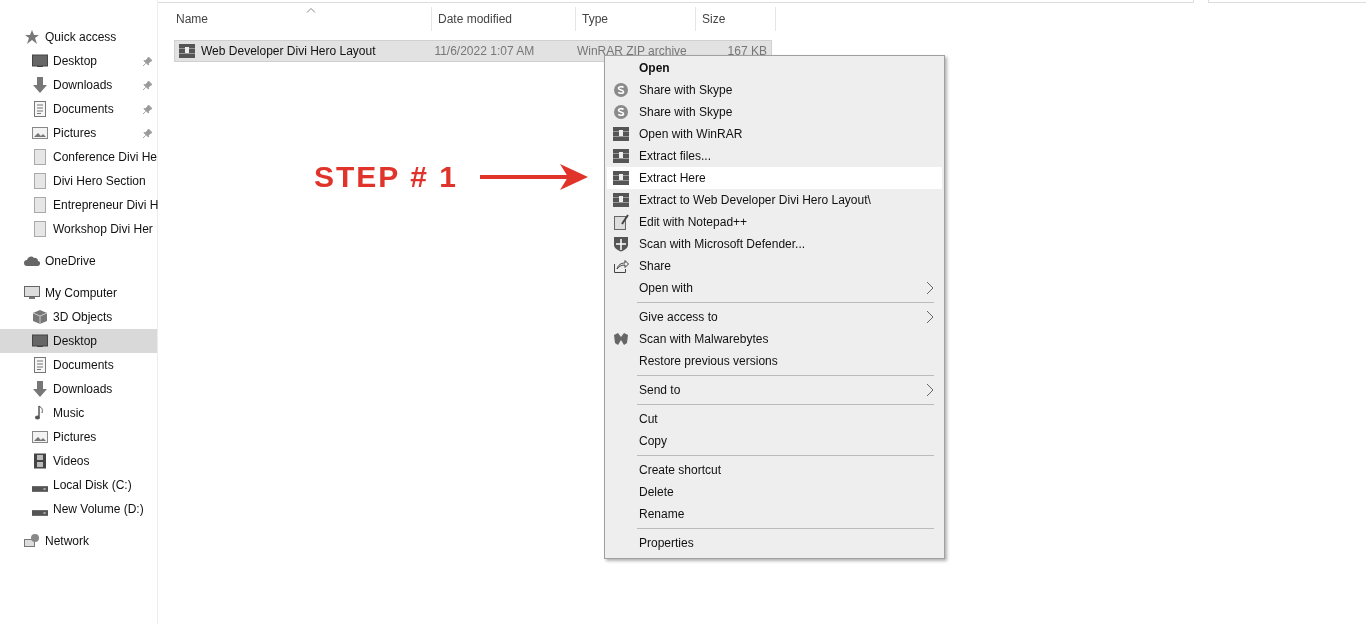 The image size is (1366, 624). What do you see at coordinates (774, 361) in the screenshot?
I see `menu-item: Restore previous versions` at bounding box center [774, 361].